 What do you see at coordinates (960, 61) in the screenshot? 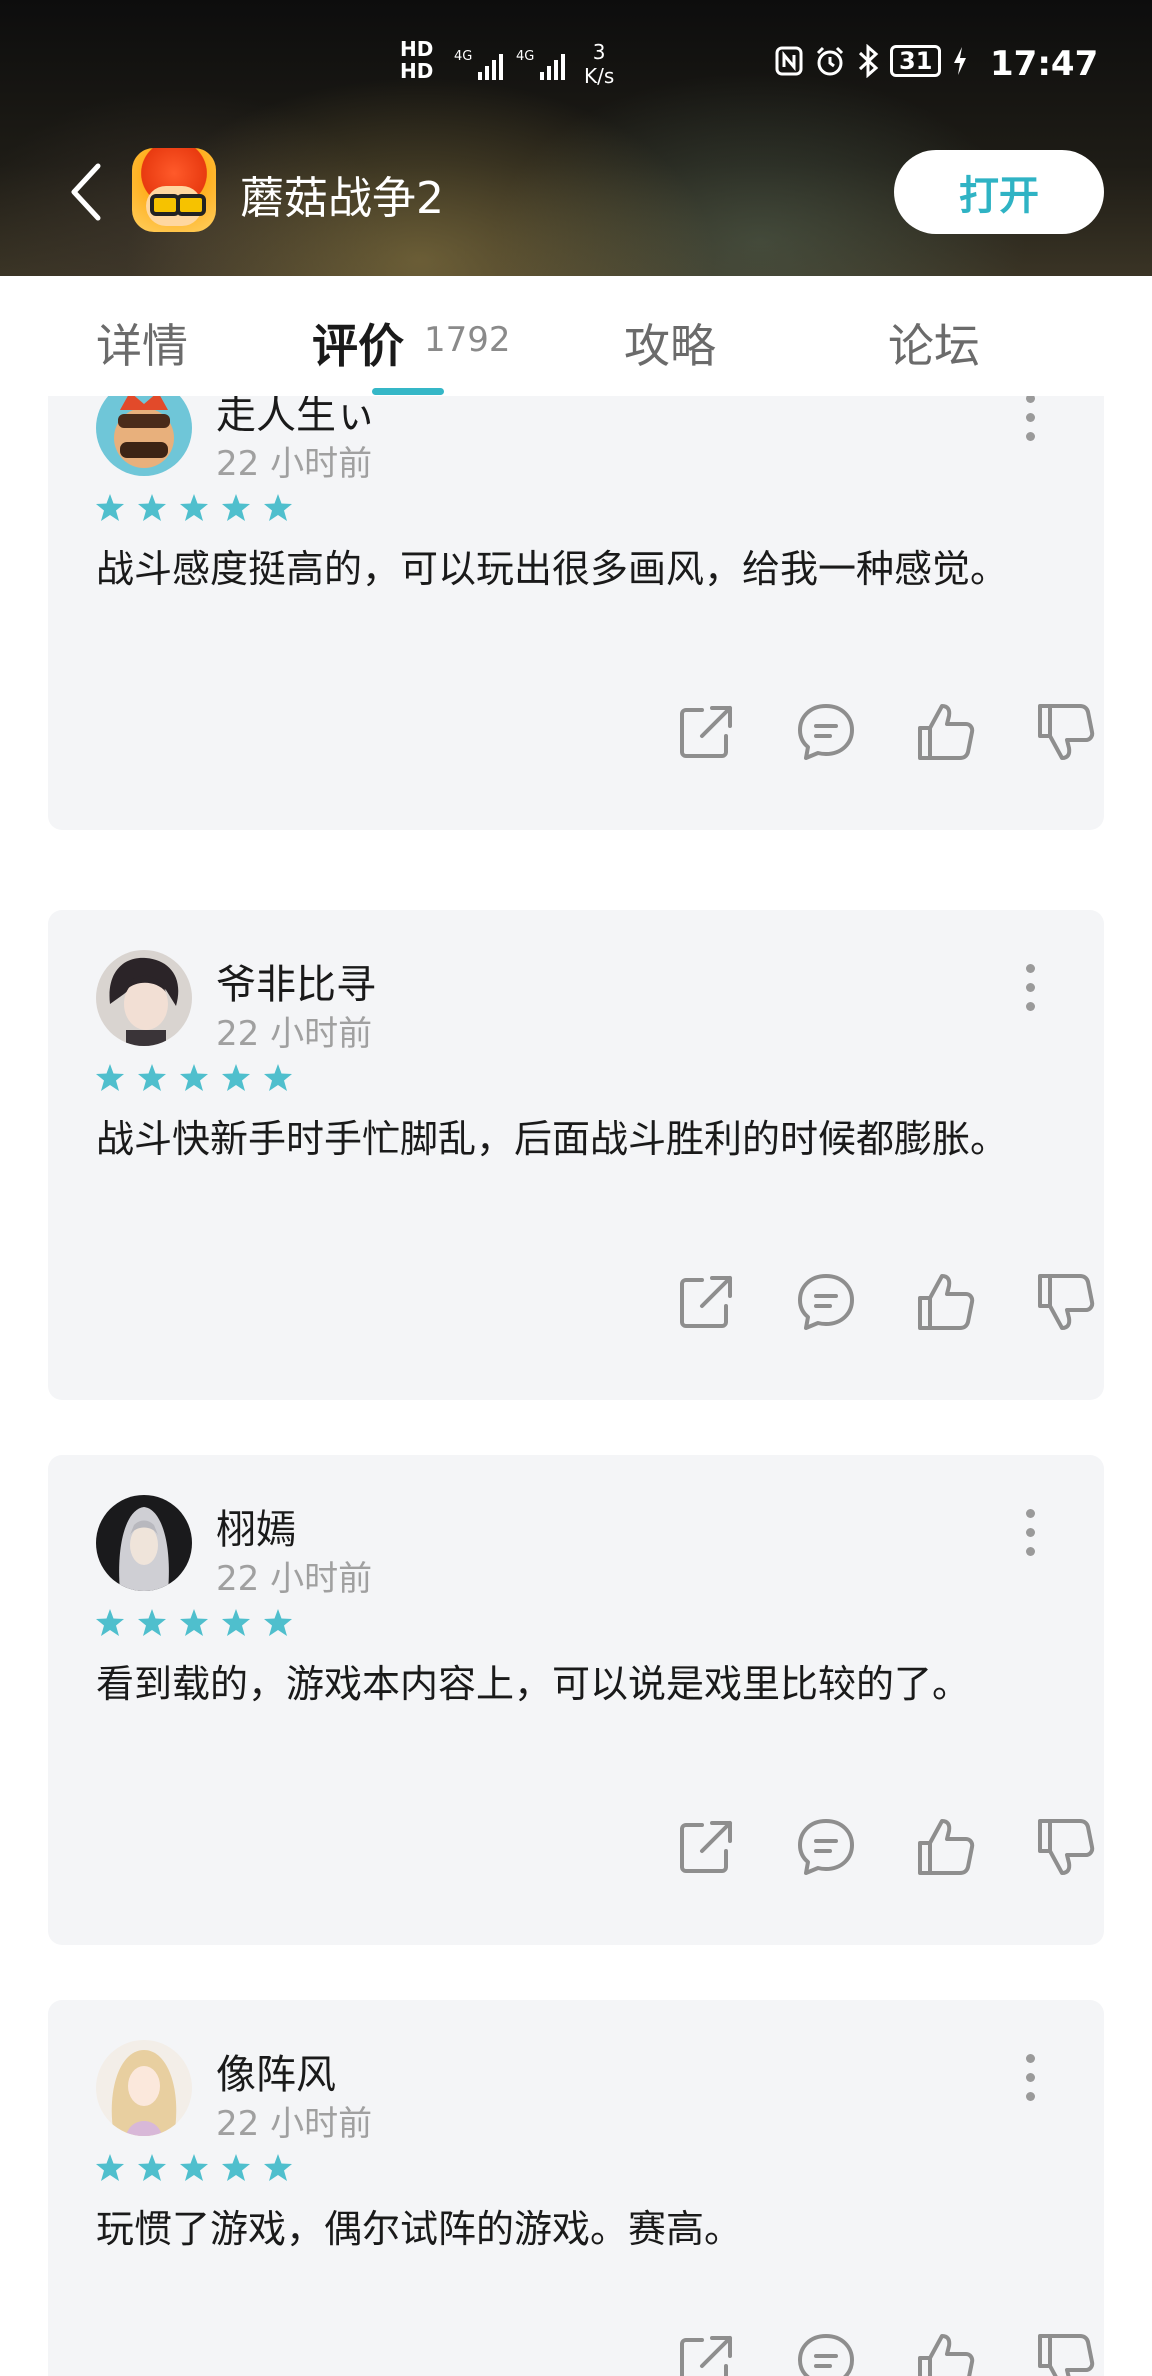
I see `charging-icon` at bounding box center [960, 61].